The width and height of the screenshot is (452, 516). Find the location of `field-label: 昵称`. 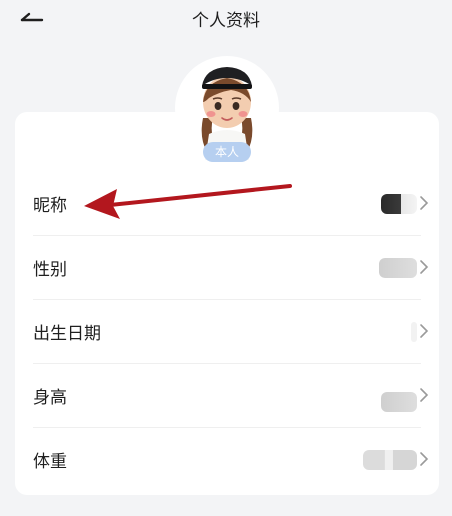

field-label: 昵称 is located at coordinates (50, 206).